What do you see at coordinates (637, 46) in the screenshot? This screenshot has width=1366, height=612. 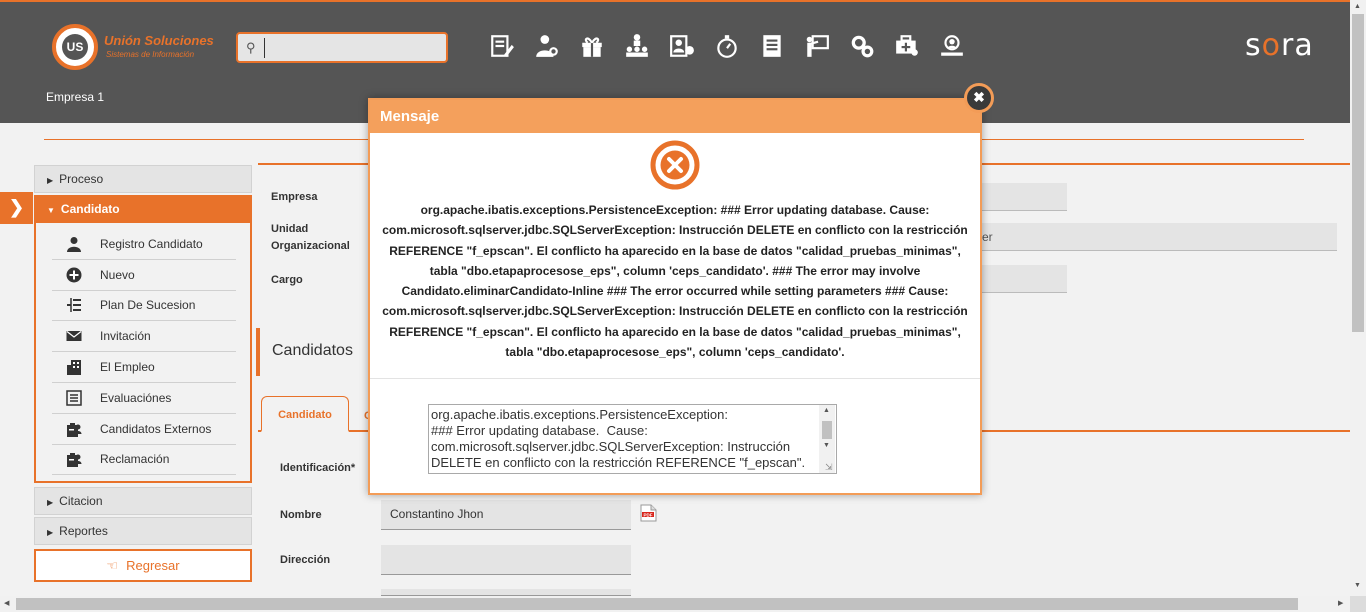 I see `org-chart-icon` at bounding box center [637, 46].